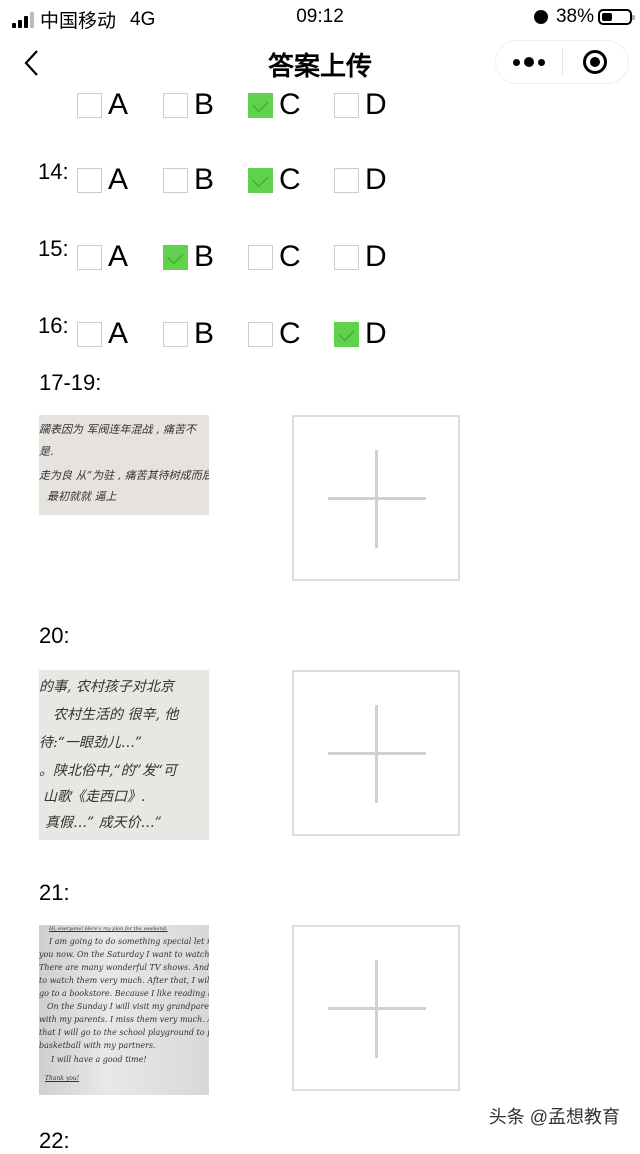  I want to click on handwriting-line: I will have a good time!, so click(99, 1059).